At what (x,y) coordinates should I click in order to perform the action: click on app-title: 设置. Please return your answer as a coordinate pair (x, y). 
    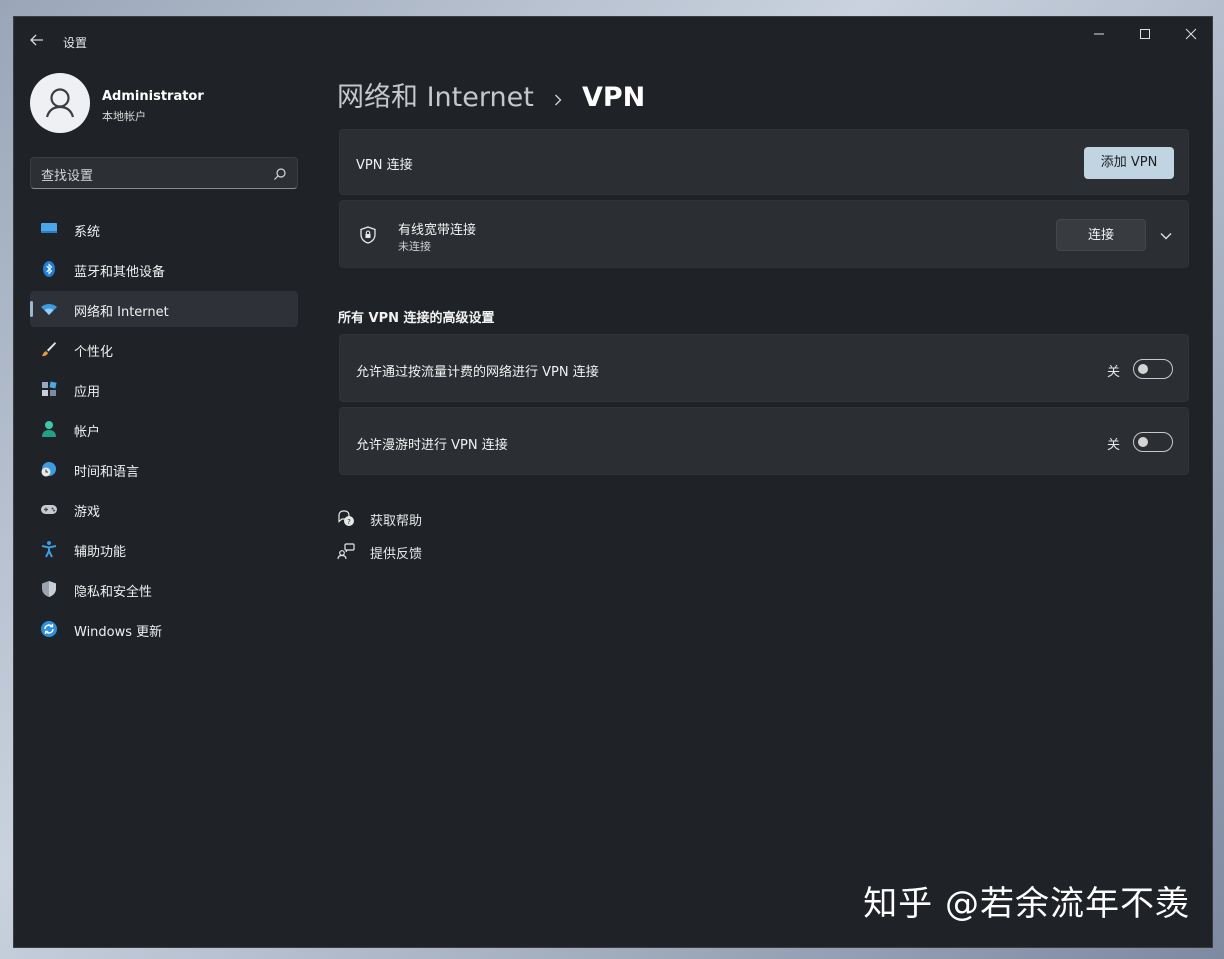
    Looking at the image, I should click on (75, 43).